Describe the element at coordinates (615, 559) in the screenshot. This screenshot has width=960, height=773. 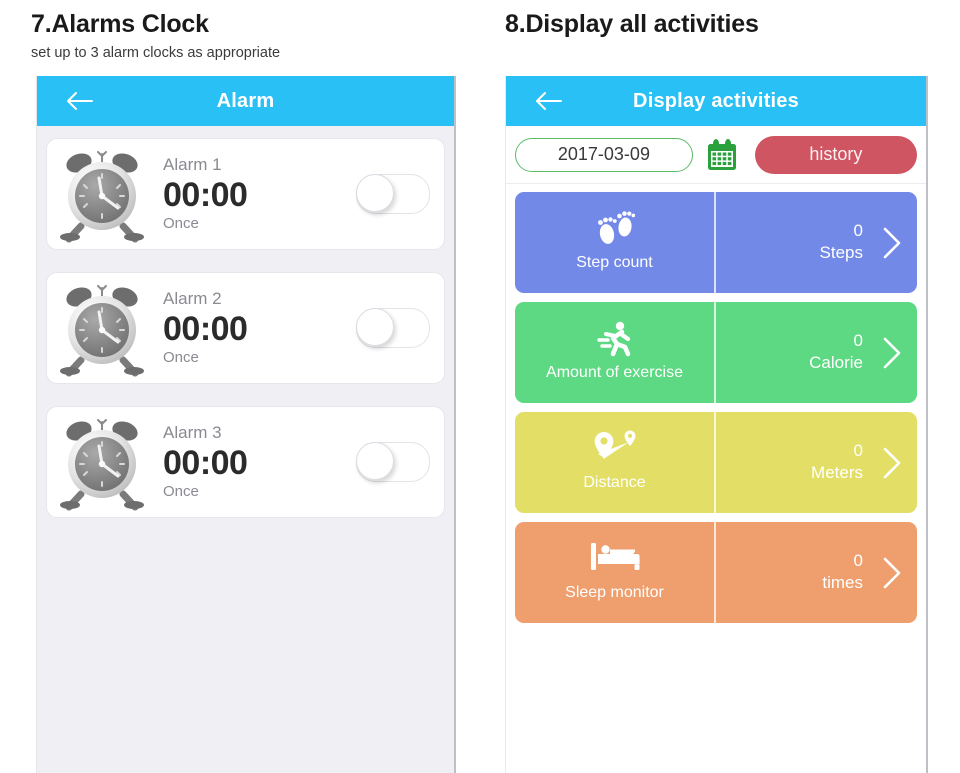
I see `bed-icon` at that location.